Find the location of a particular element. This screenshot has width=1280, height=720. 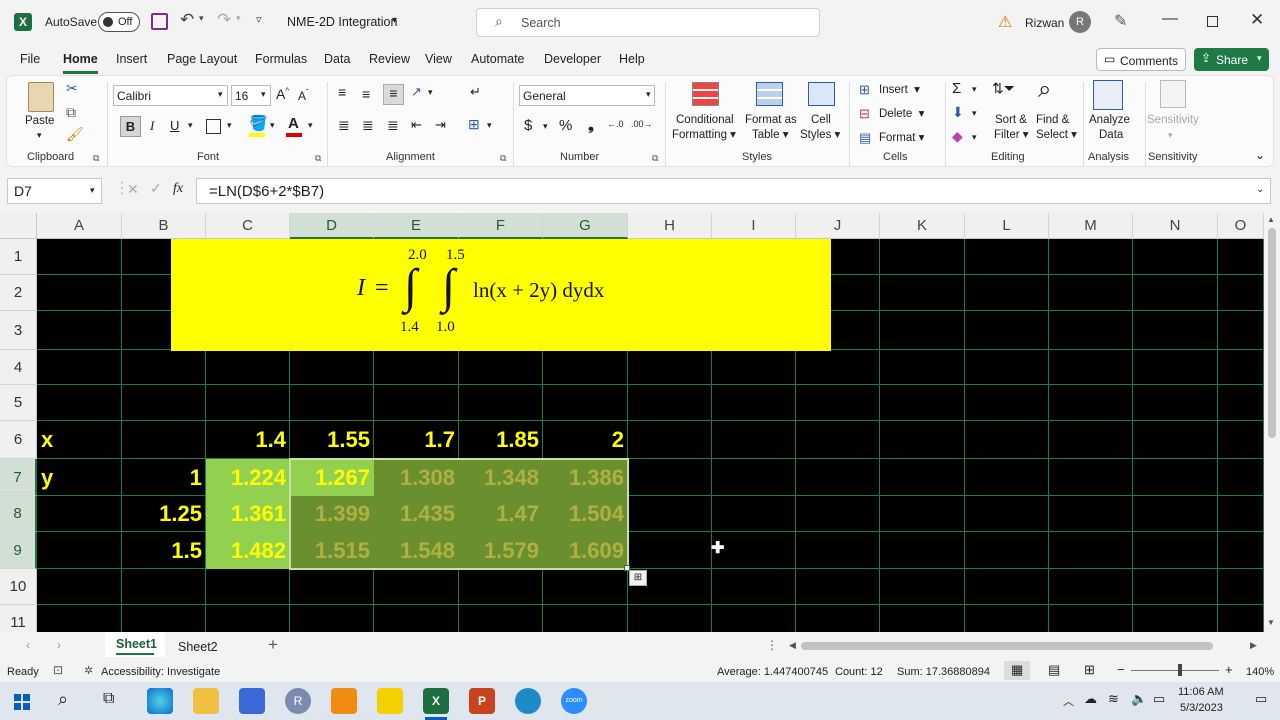

font-color-dropdown-icon: ▾ is located at coordinates (310, 125).